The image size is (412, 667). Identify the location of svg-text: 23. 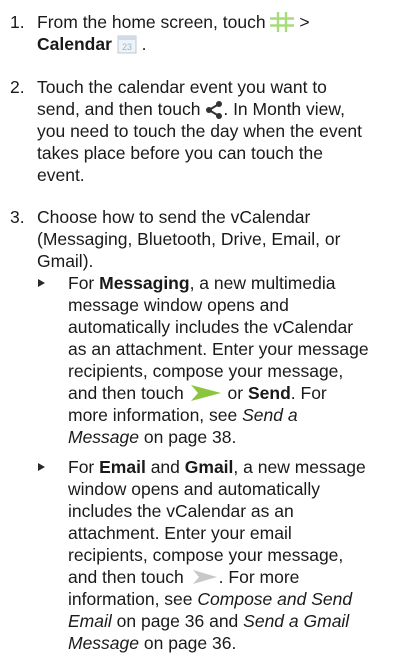
(127, 47).